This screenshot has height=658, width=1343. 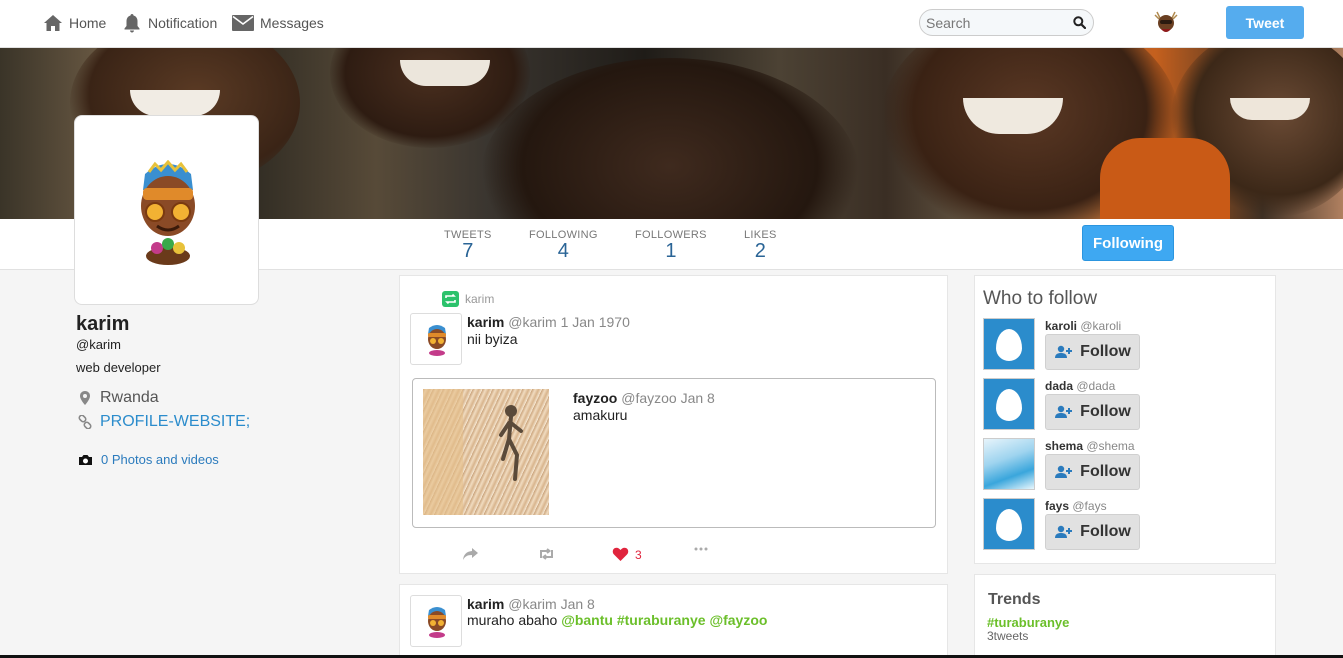 I want to click on suggested-user-name: karoli, so click(x=1061, y=326).